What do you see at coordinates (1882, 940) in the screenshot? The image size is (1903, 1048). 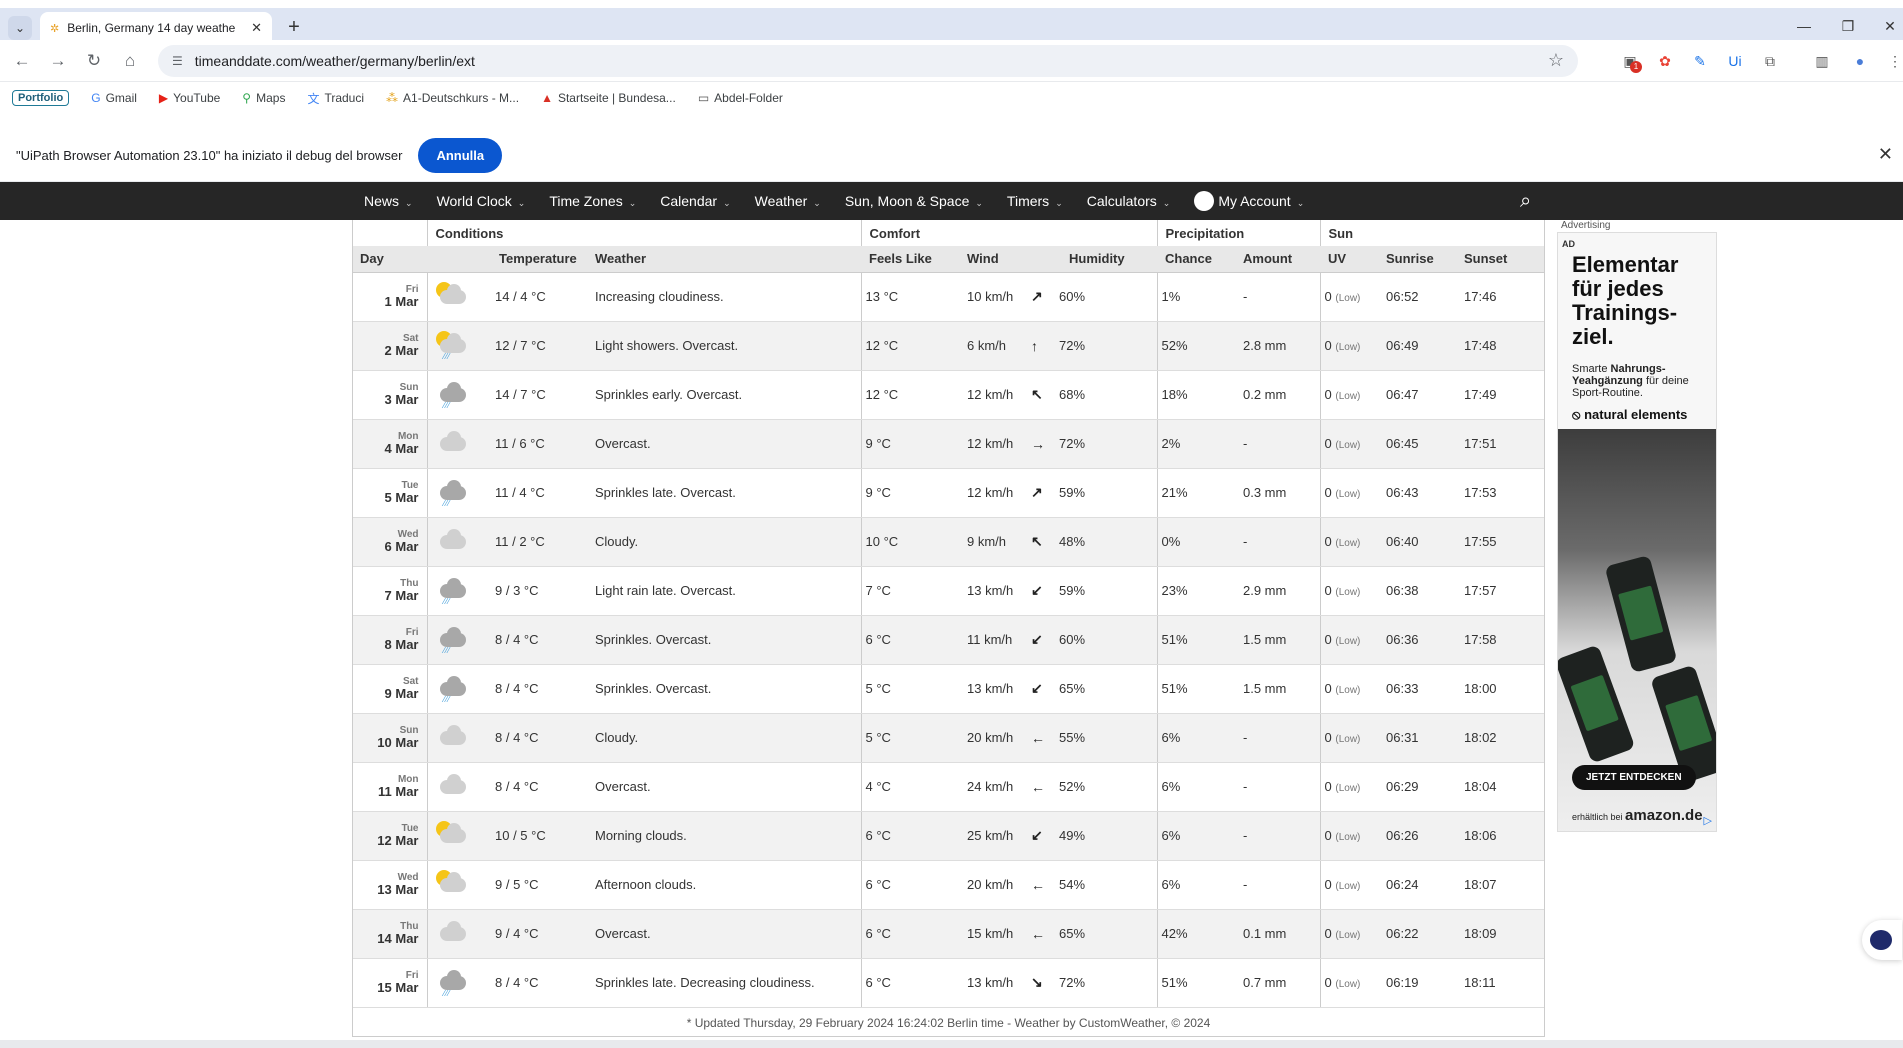 I see `assistant-widget` at bounding box center [1882, 940].